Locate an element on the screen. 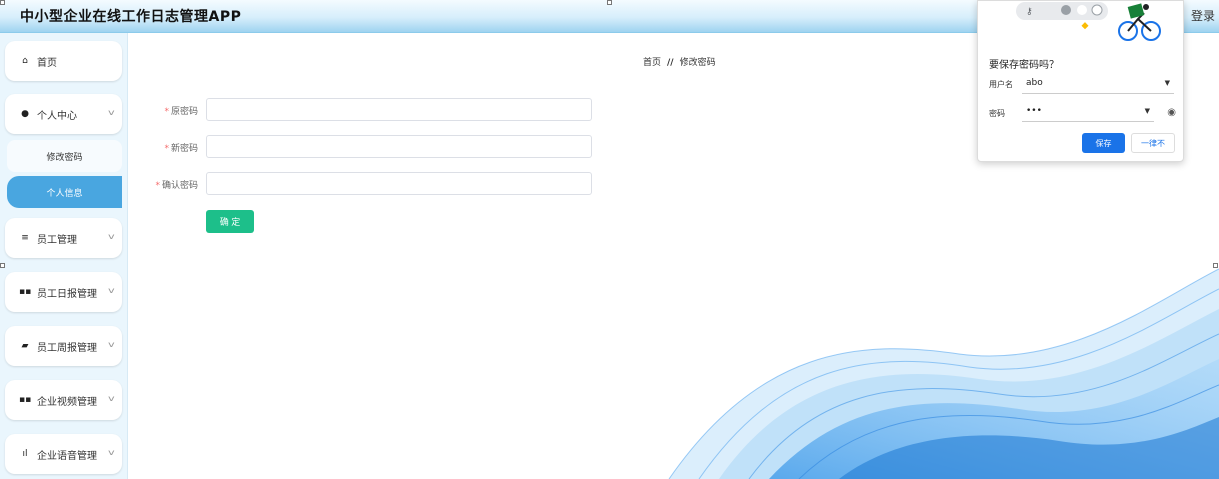 The height and width of the screenshot is (479, 1219). sidebar-item-label: 员工管理 is located at coordinates (57, 240).